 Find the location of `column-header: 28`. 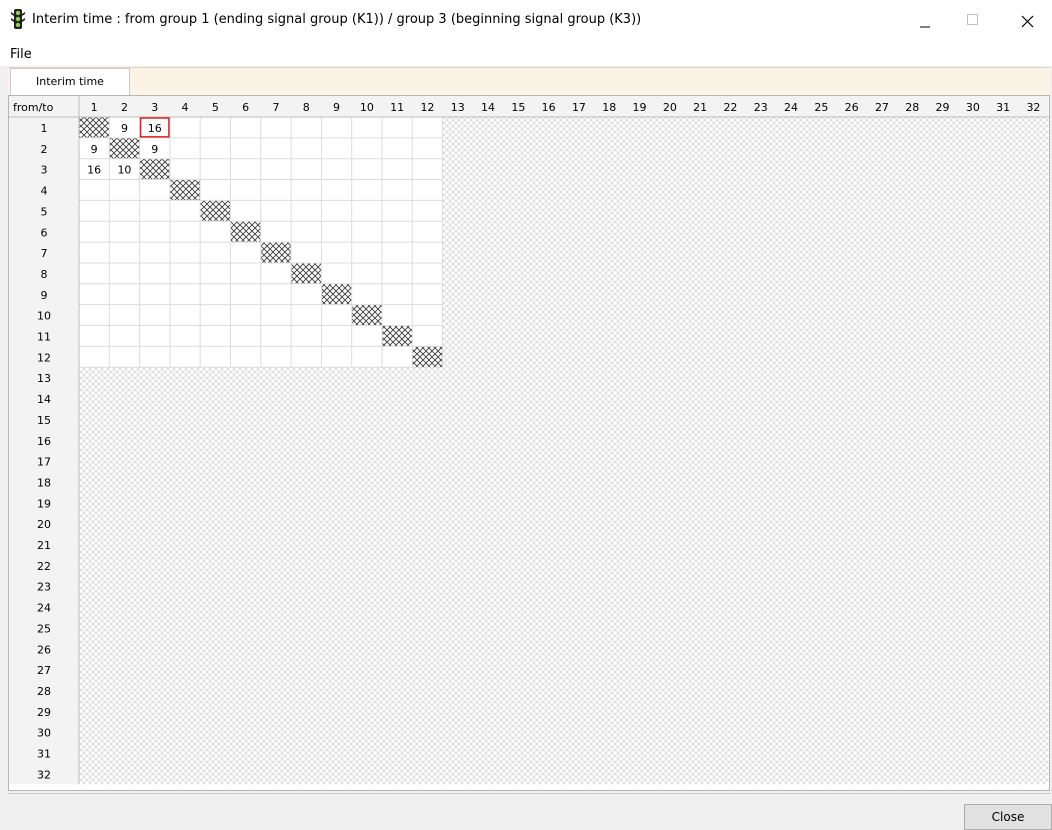

column-header: 28 is located at coordinates (912, 107).